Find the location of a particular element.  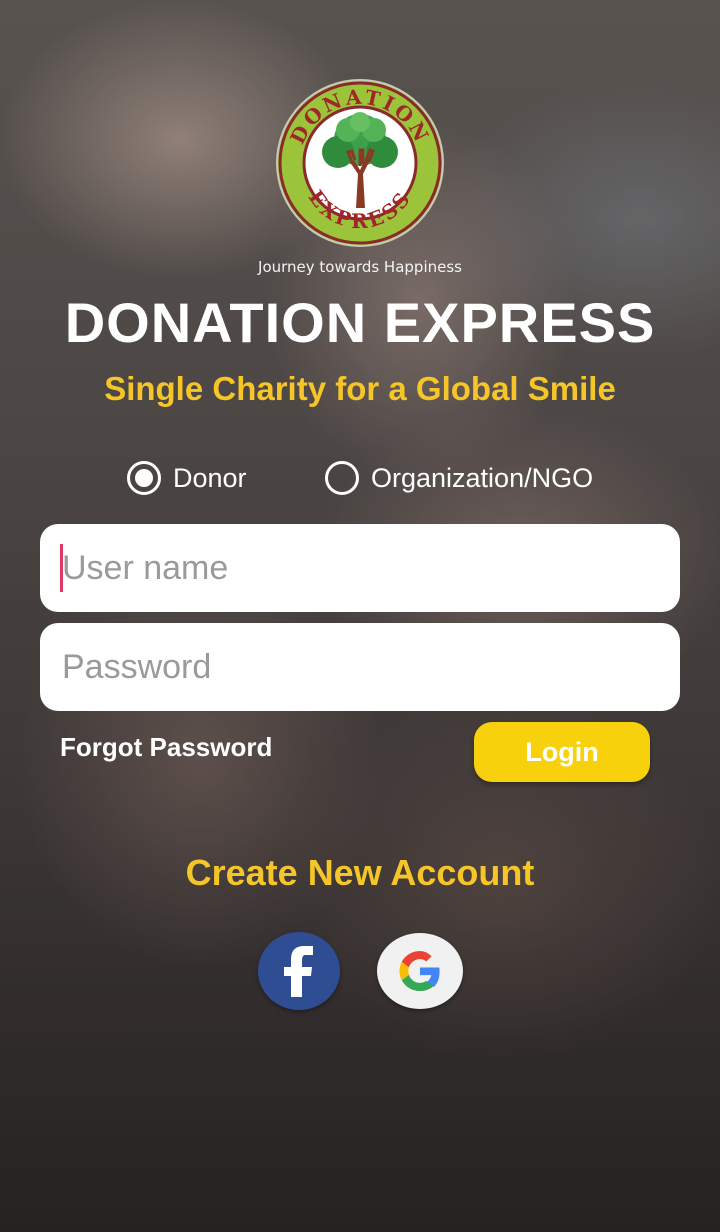

create-account-link: Create New Account is located at coordinates (360, 873).